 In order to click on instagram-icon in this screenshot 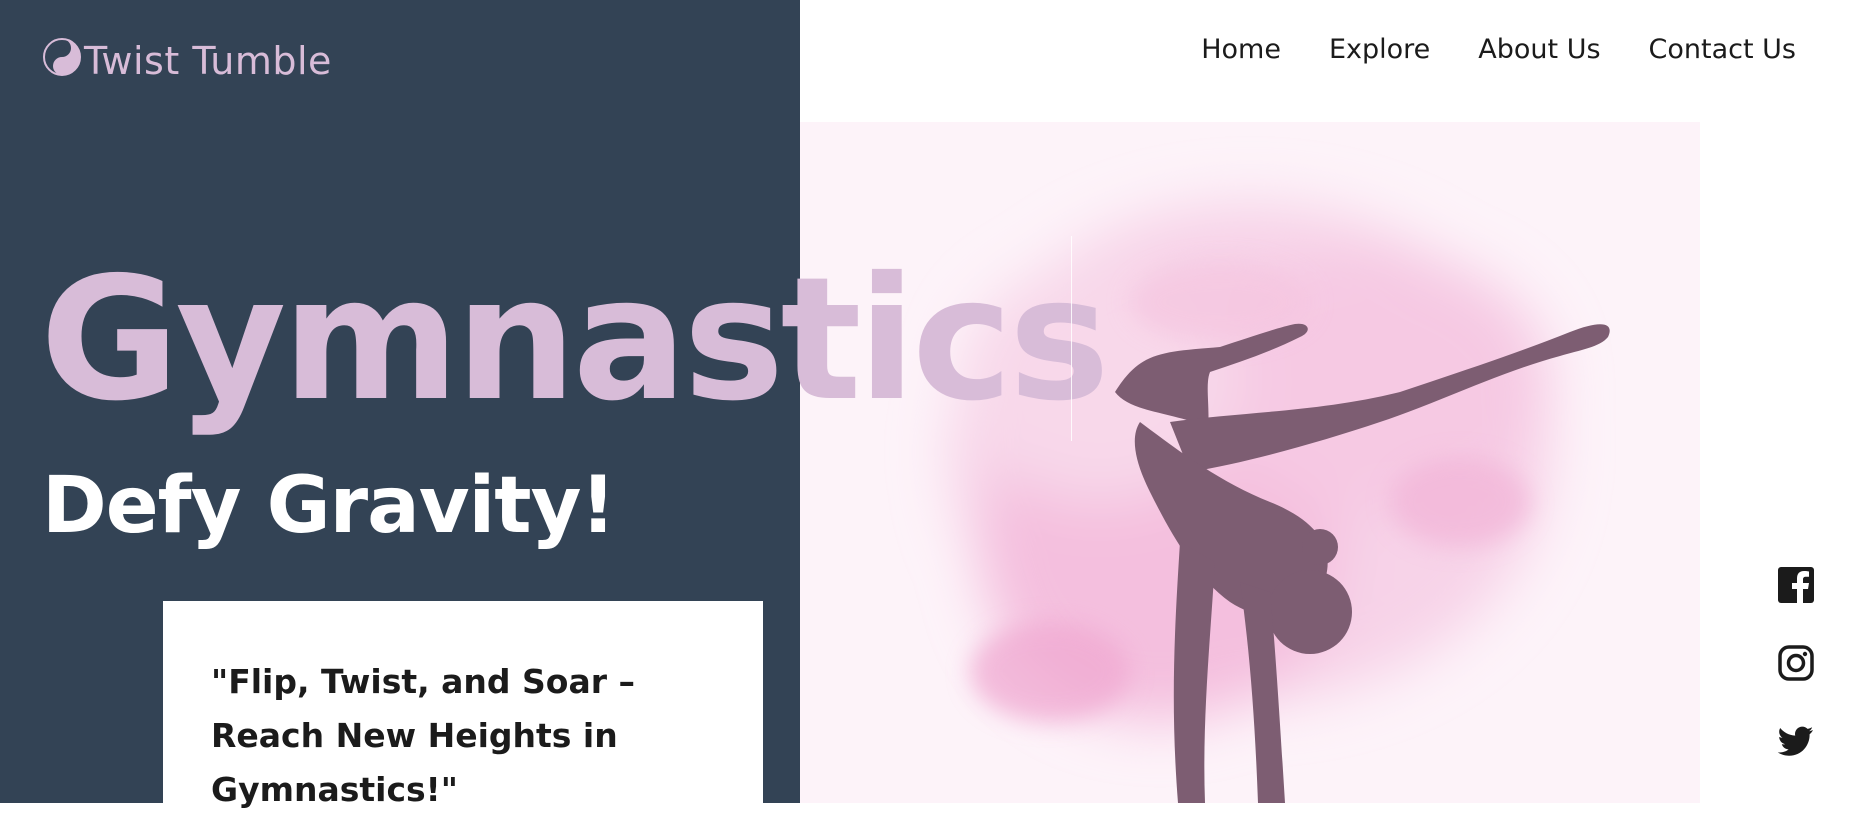, I will do `click(1796, 663)`.